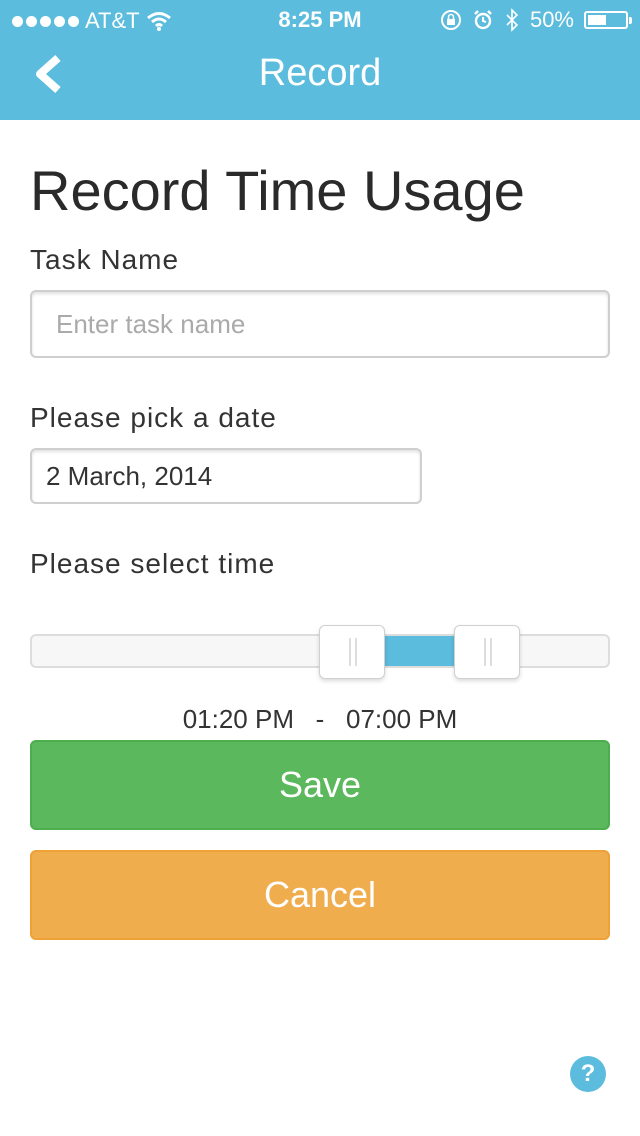 This screenshot has height=1136, width=640. I want to click on page-title: Record Time Usage, so click(277, 190).